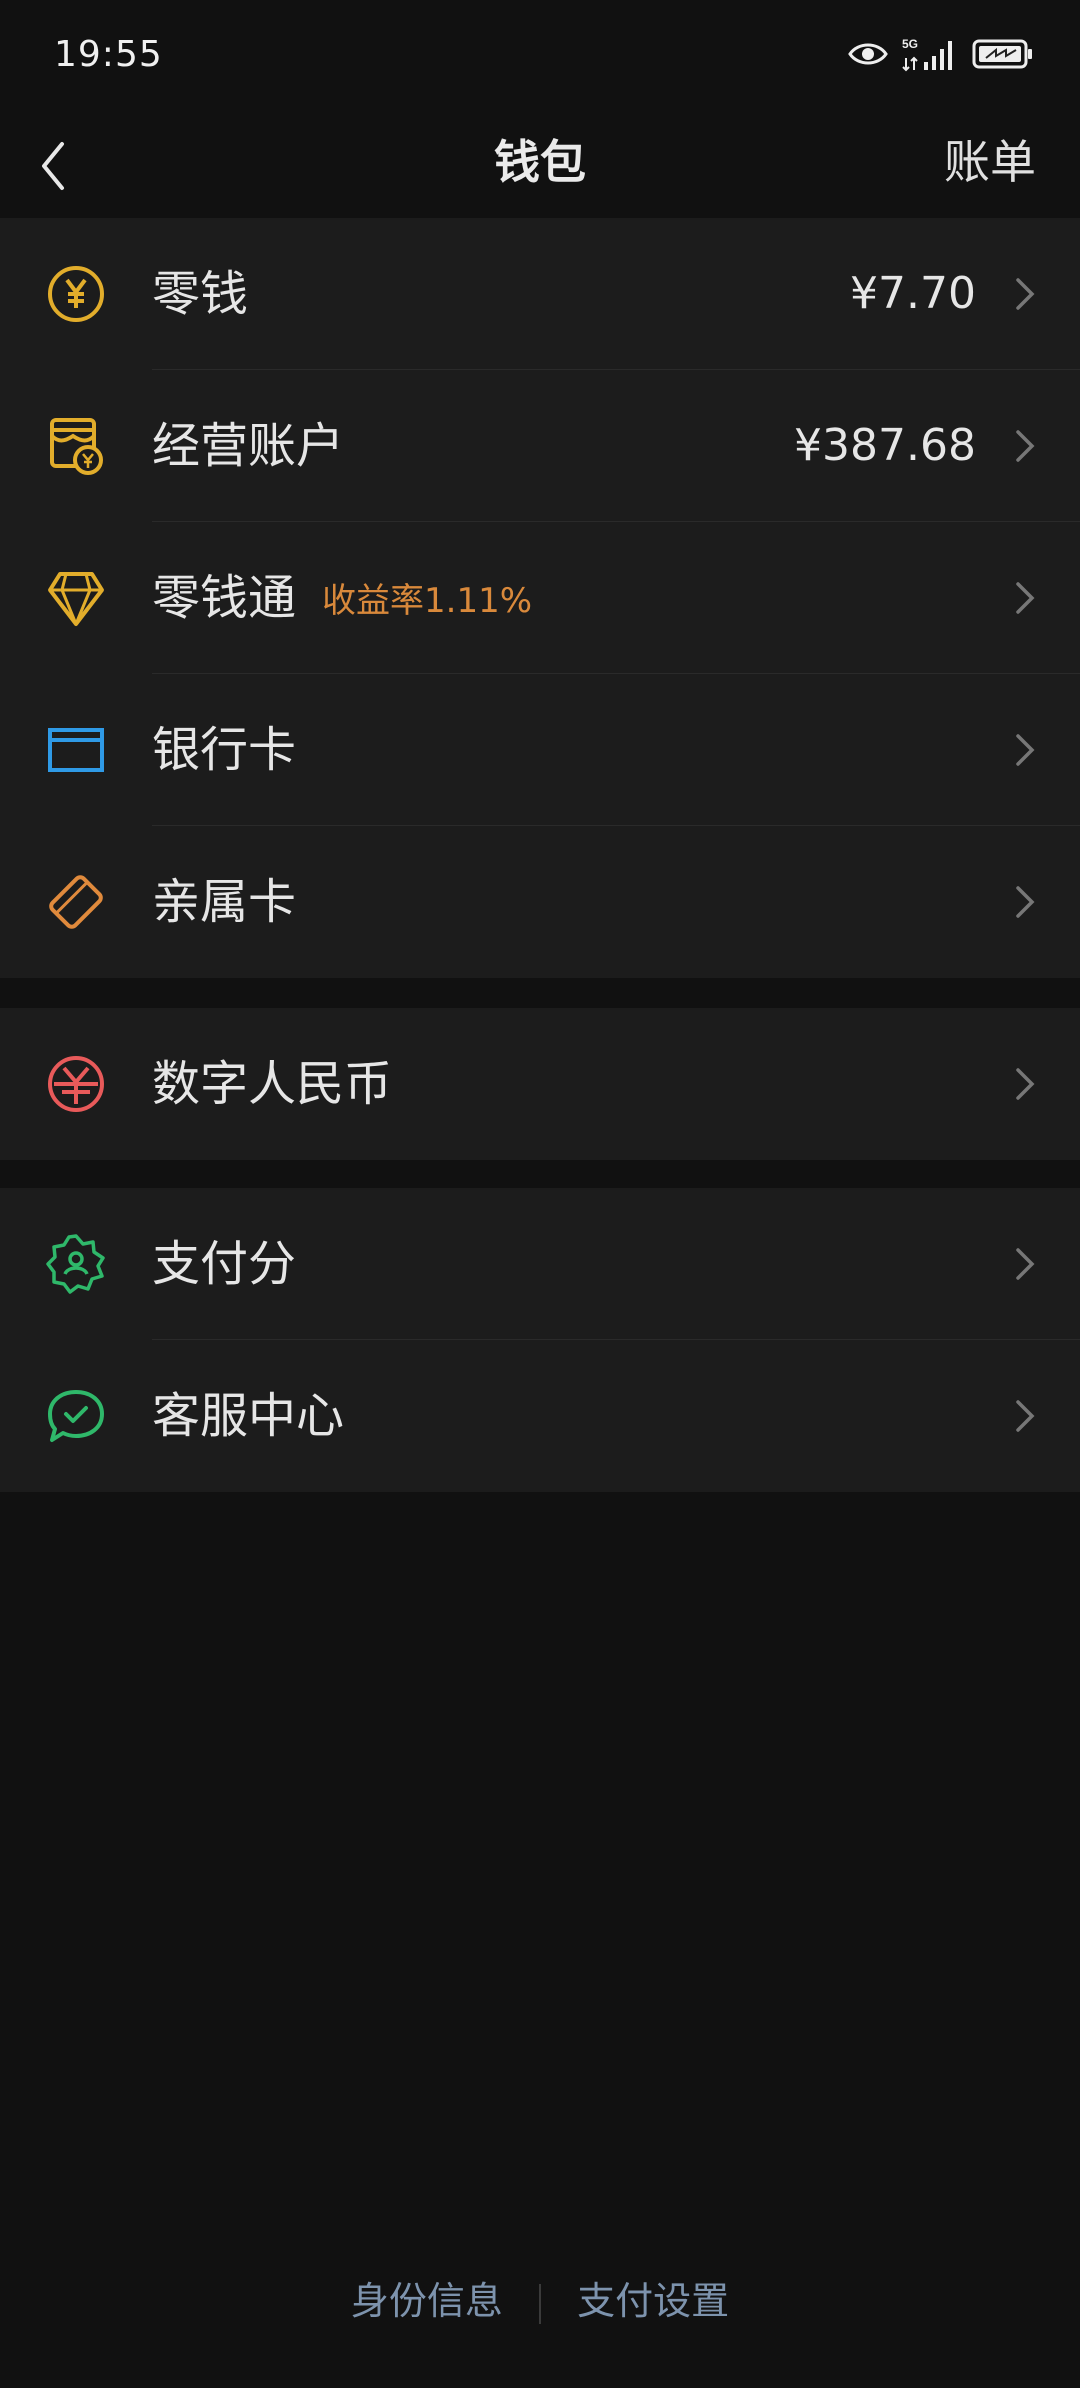 The height and width of the screenshot is (2388, 1080). Describe the element at coordinates (248, 1416) in the screenshot. I see `row-label: 客服中心` at that location.